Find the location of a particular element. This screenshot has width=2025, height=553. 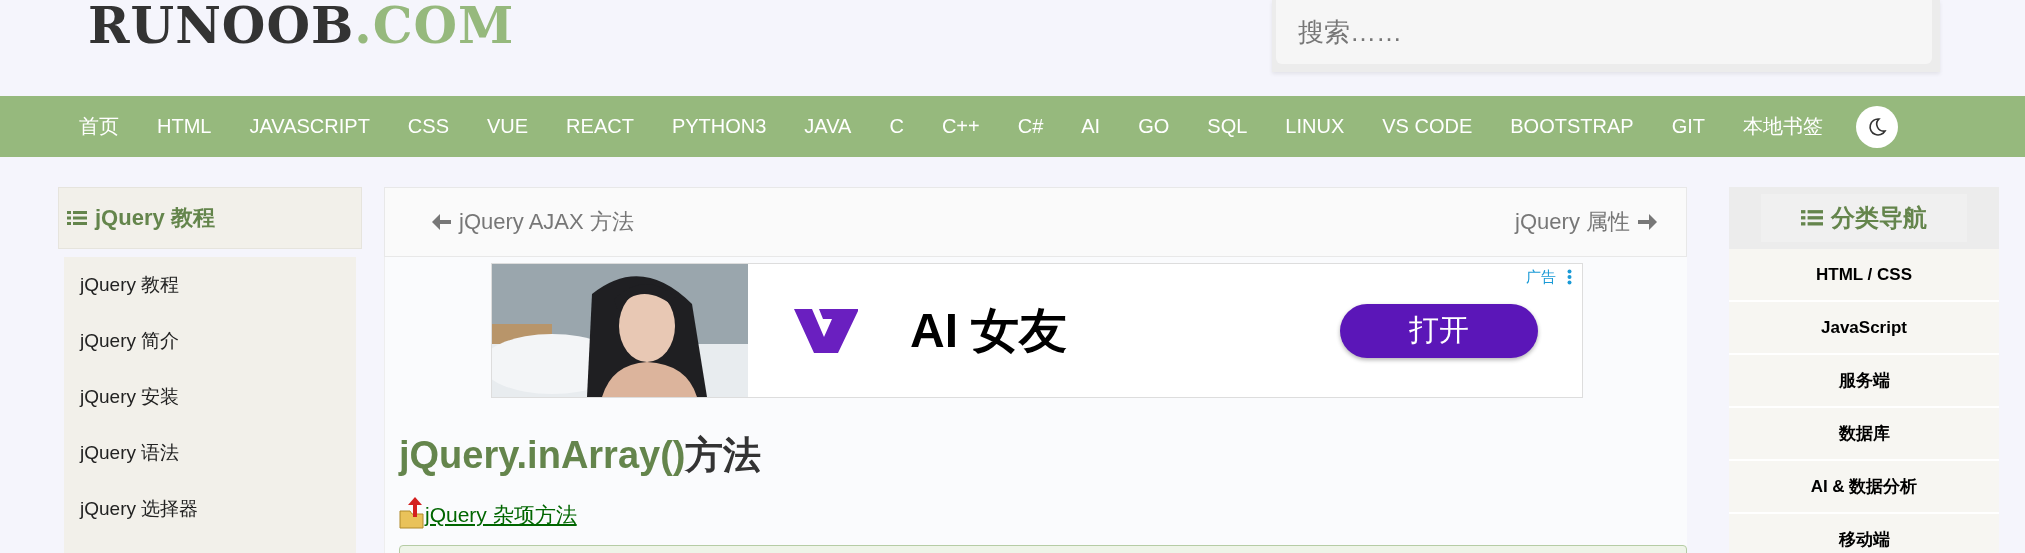

ad-banner: AI 女友 打开 广告 is located at coordinates (1037, 330).